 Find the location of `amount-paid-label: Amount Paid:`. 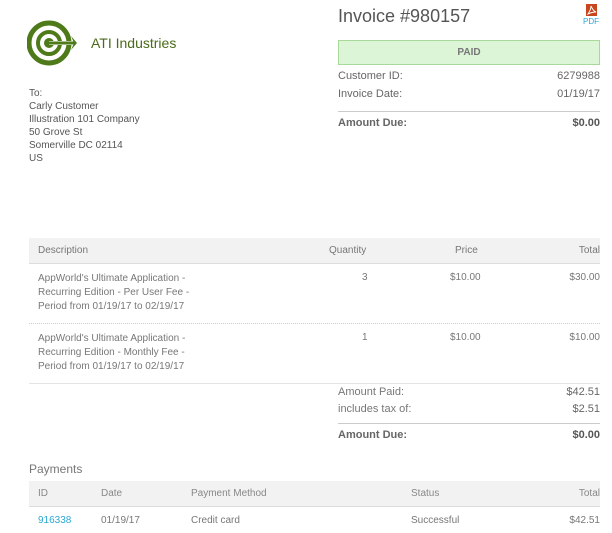

amount-paid-label: Amount Paid: is located at coordinates (371, 392).